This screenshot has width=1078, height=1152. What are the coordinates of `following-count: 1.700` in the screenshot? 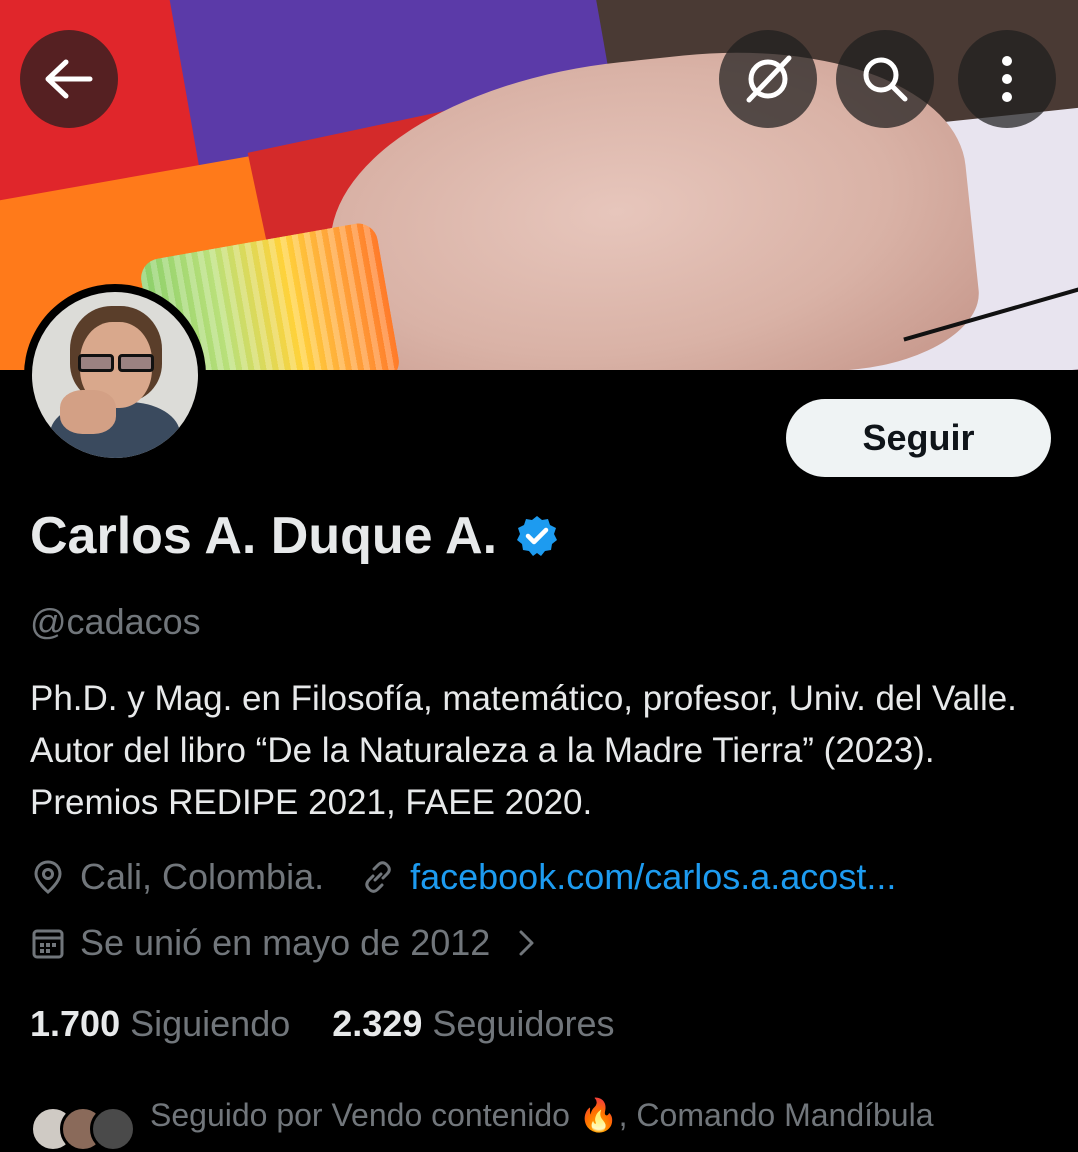 It's located at (75, 1023).